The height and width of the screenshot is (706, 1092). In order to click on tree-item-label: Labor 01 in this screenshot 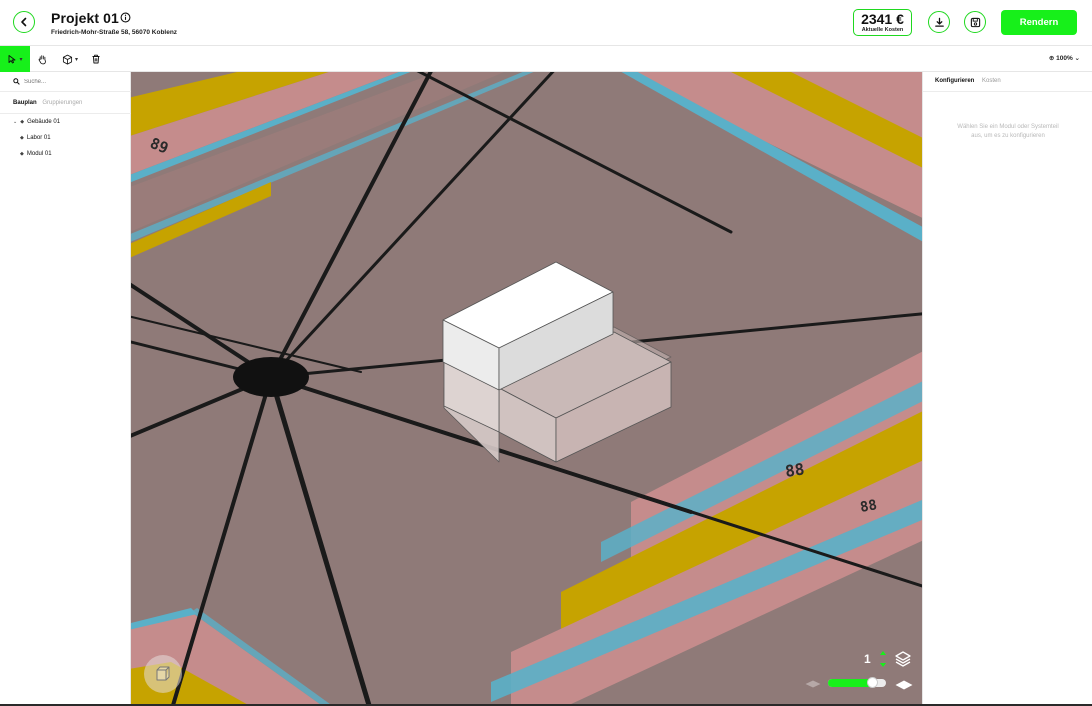, I will do `click(38, 138)`.